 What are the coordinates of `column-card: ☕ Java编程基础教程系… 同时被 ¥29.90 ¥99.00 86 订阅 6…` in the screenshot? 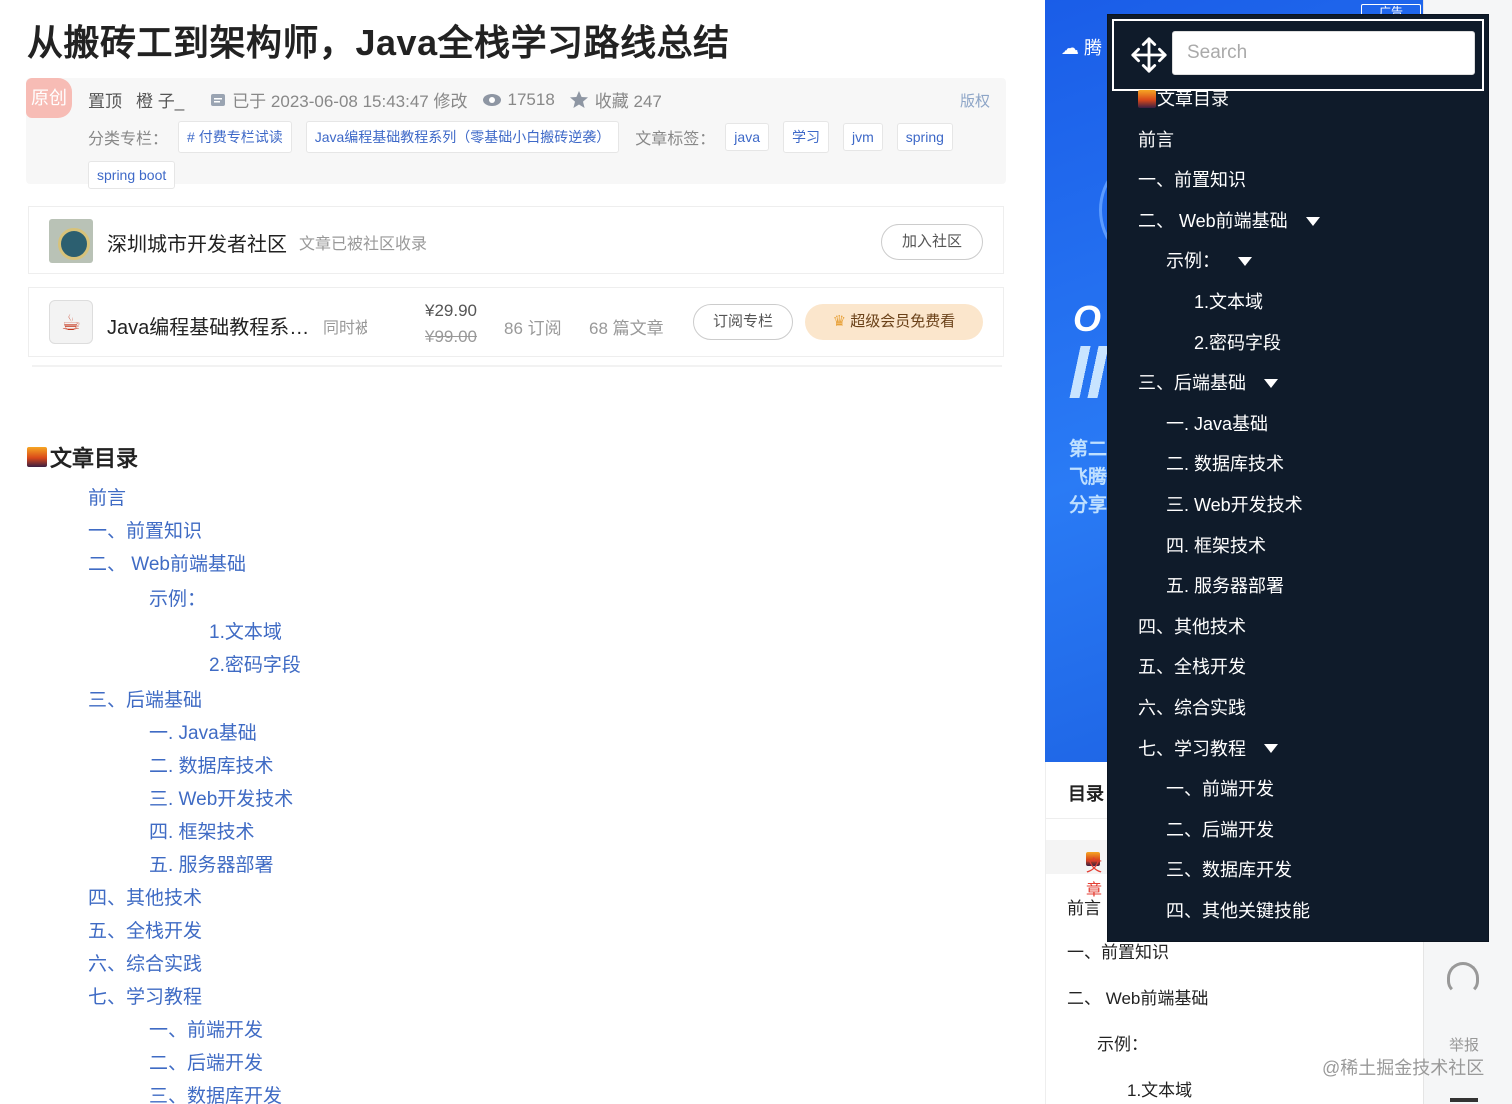 It's located at (516, 322).